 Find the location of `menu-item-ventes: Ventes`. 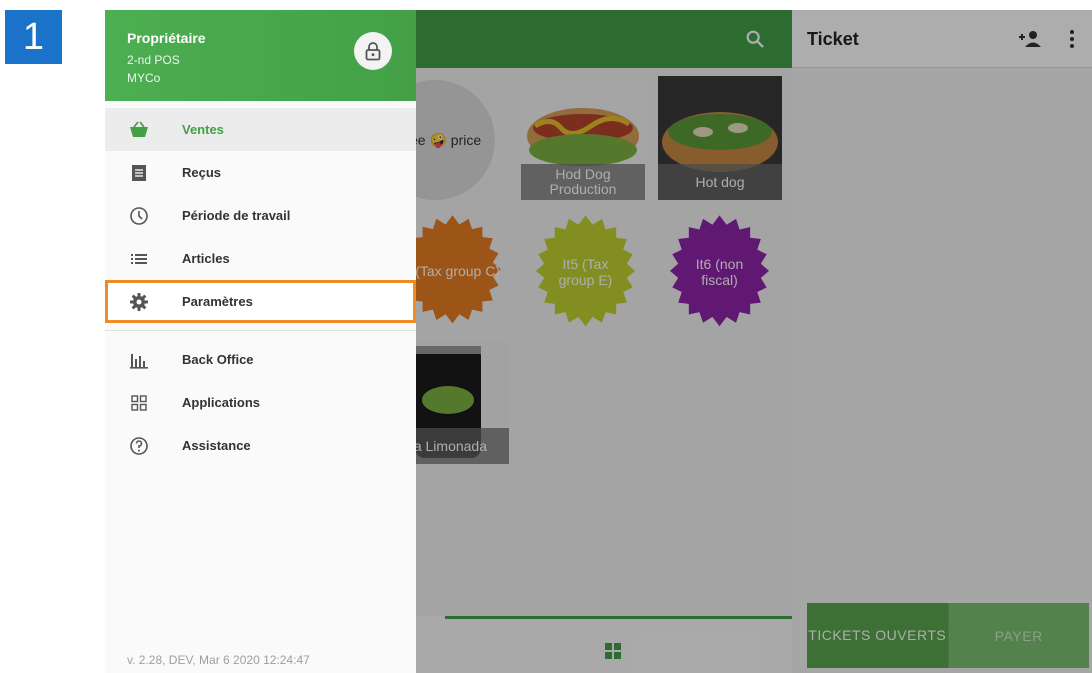

menu-item-ventes: Ventes is located at coordinates (260, 129).